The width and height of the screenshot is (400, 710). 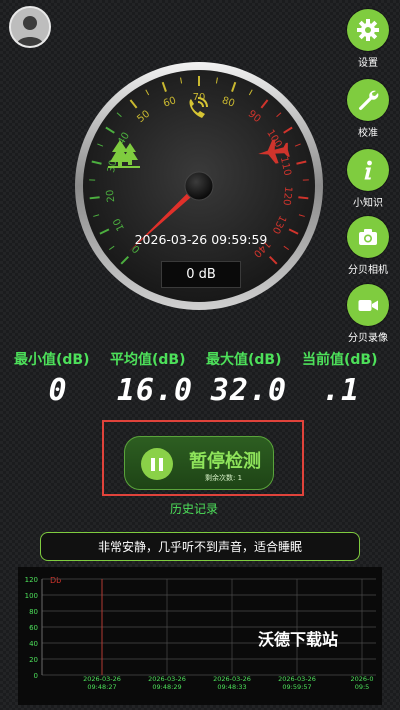 I want to click on chart-x-tick-label: 09:48:33, so click(x=231, y=687).